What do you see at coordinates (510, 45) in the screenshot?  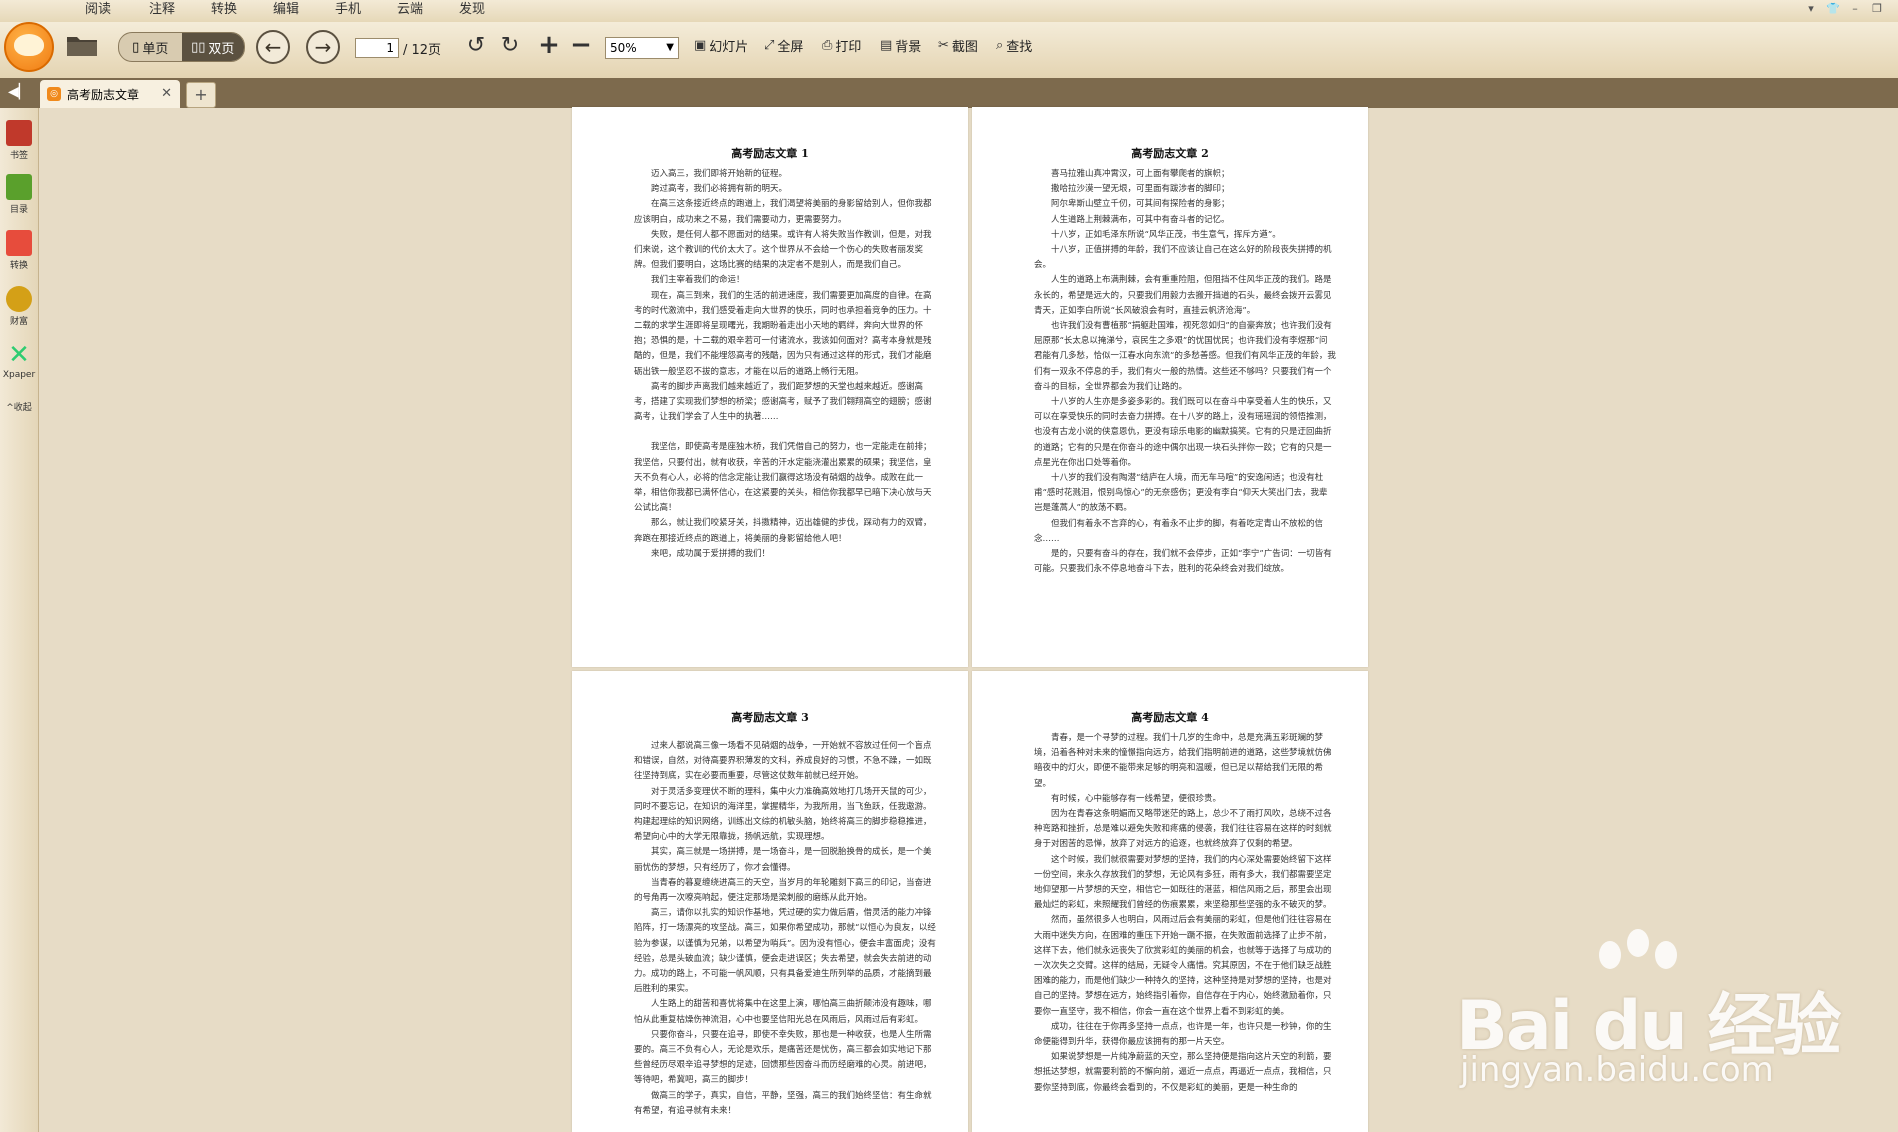 I see `rotate-right-icon: ↻` at bounding box center [510, 45].